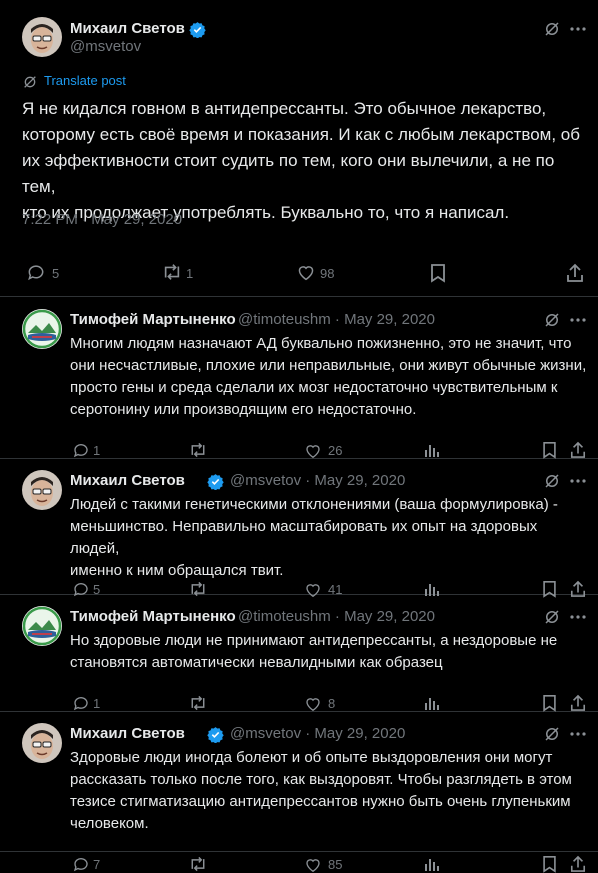 The image size is (598, 873). I want to click on like-count: 85, so click(335, 864).